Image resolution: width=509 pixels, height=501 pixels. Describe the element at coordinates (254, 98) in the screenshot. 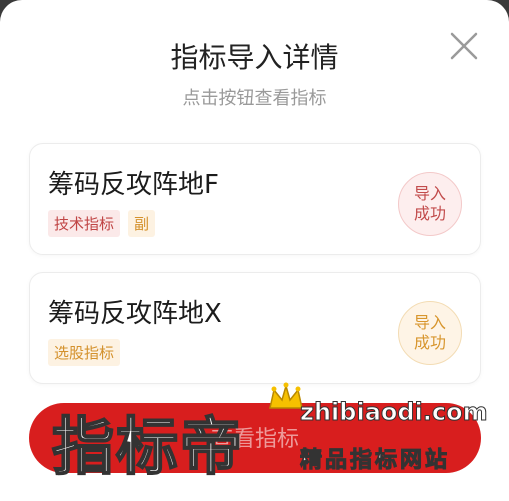

I see `modal-subtitle: 点击按钮查看指标` at that location.